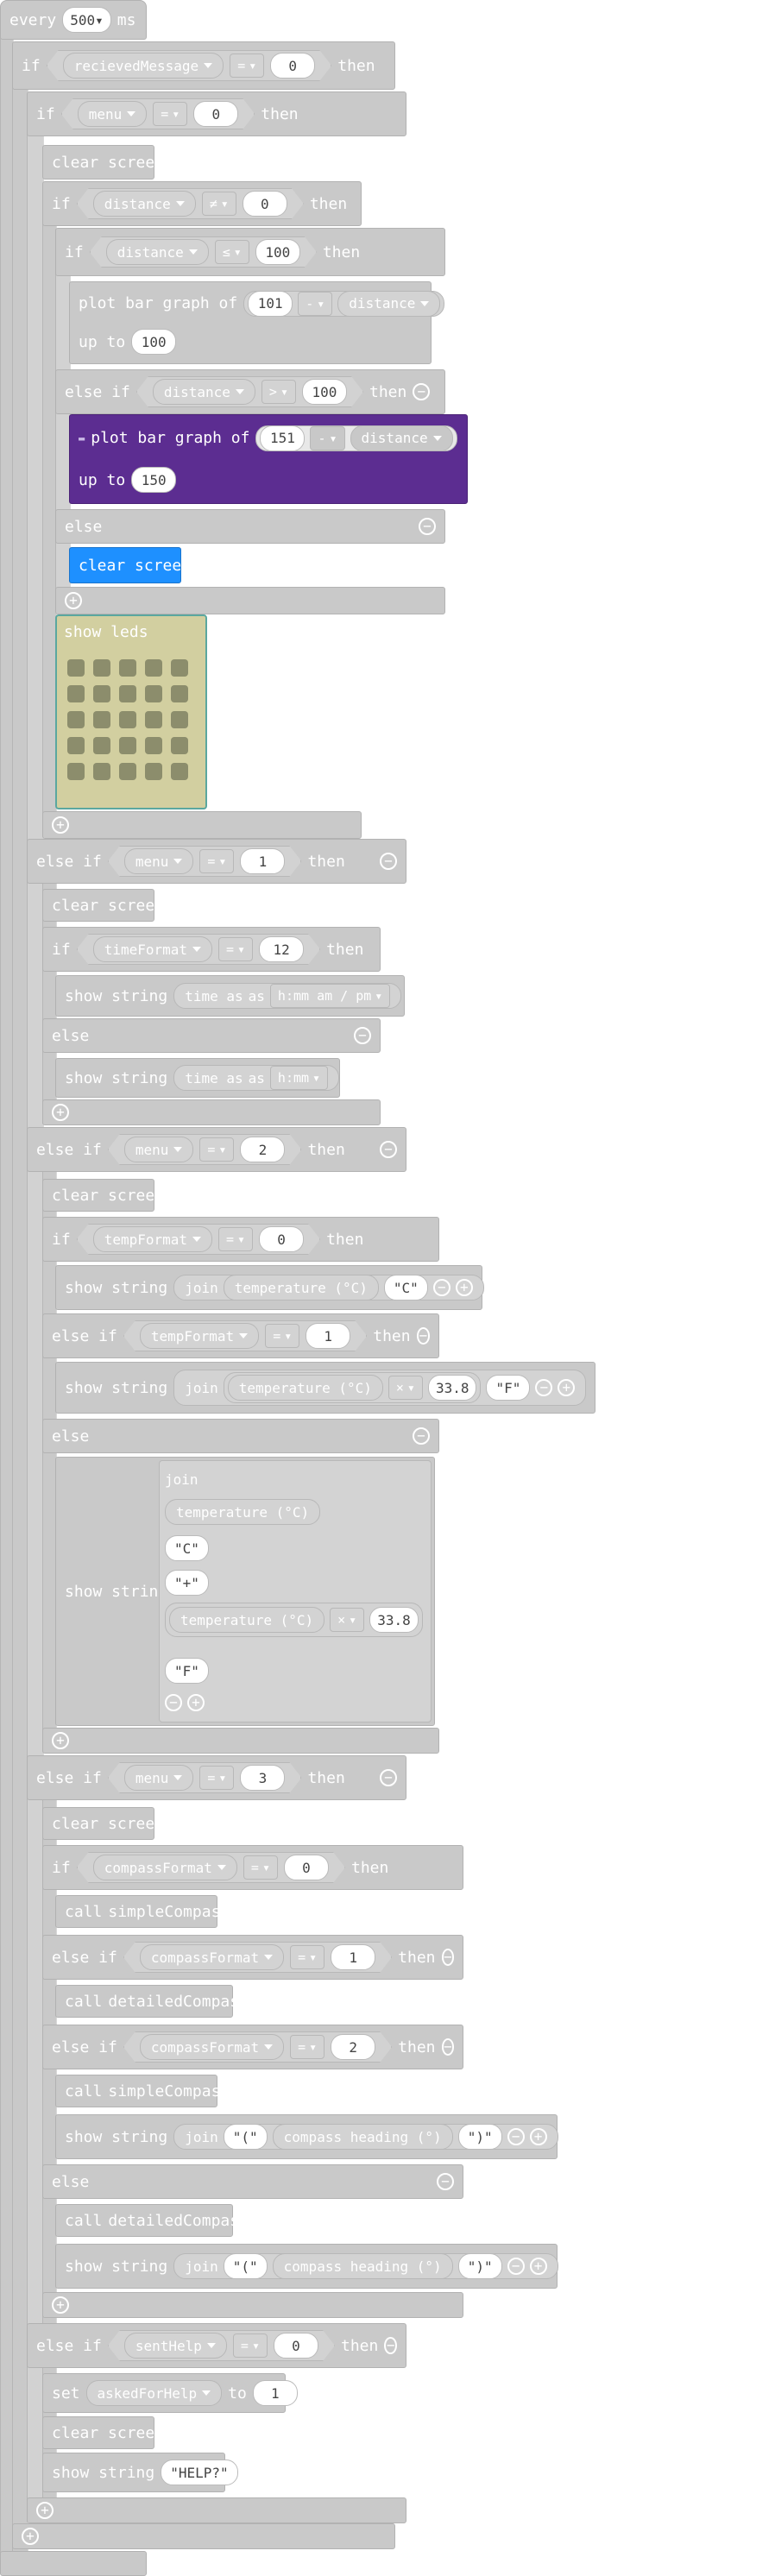  What do you see at coordinates (154, 2393) in the screenshot?
I see `var-askedforhelp: askedForHelp` at bounding box center [154, 2393].